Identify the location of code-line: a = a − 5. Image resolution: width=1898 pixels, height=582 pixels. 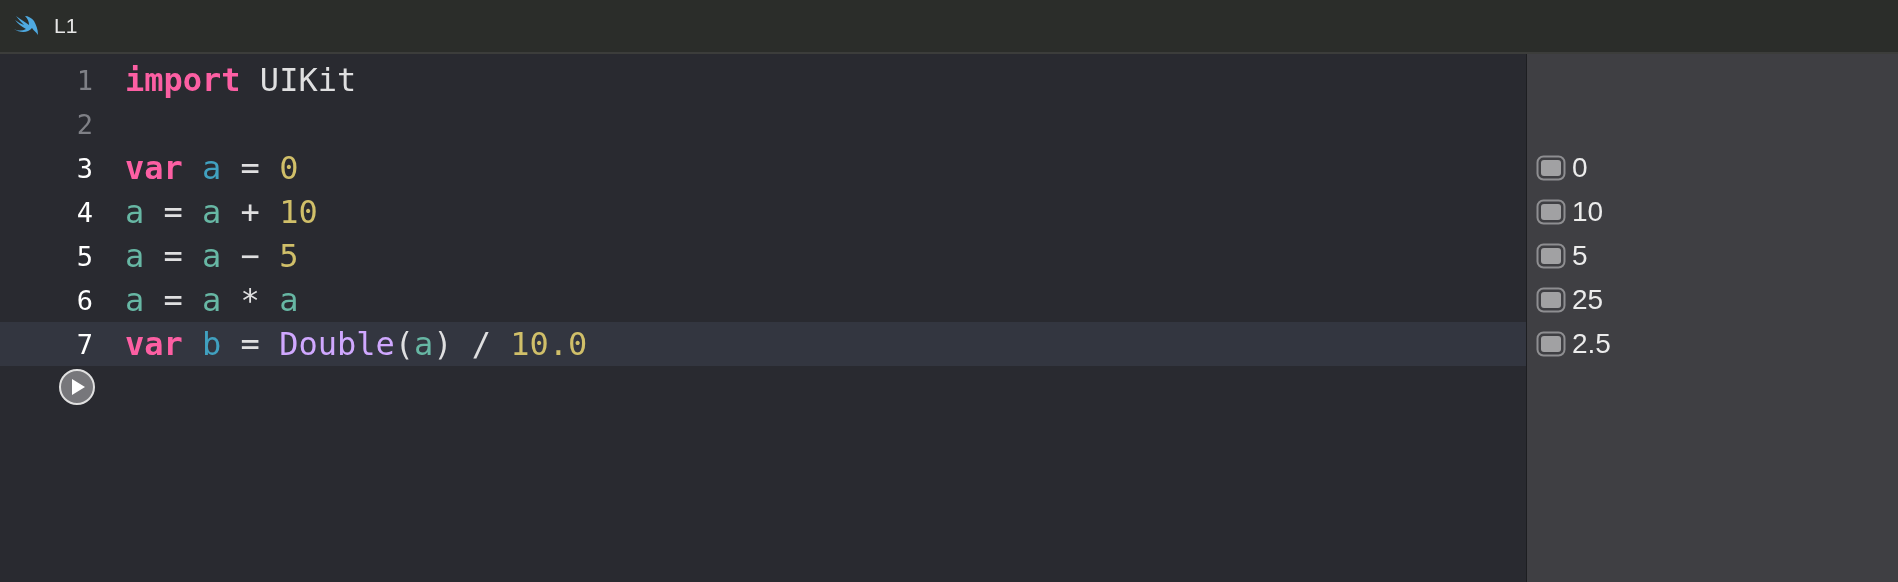
(212, 256).